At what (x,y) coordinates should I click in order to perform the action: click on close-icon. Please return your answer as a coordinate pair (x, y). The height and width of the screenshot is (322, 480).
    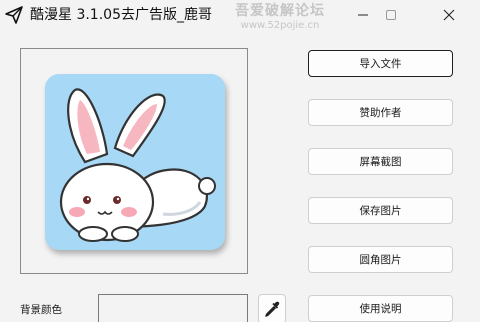
    Looking at the image, I should click on (449, 15).